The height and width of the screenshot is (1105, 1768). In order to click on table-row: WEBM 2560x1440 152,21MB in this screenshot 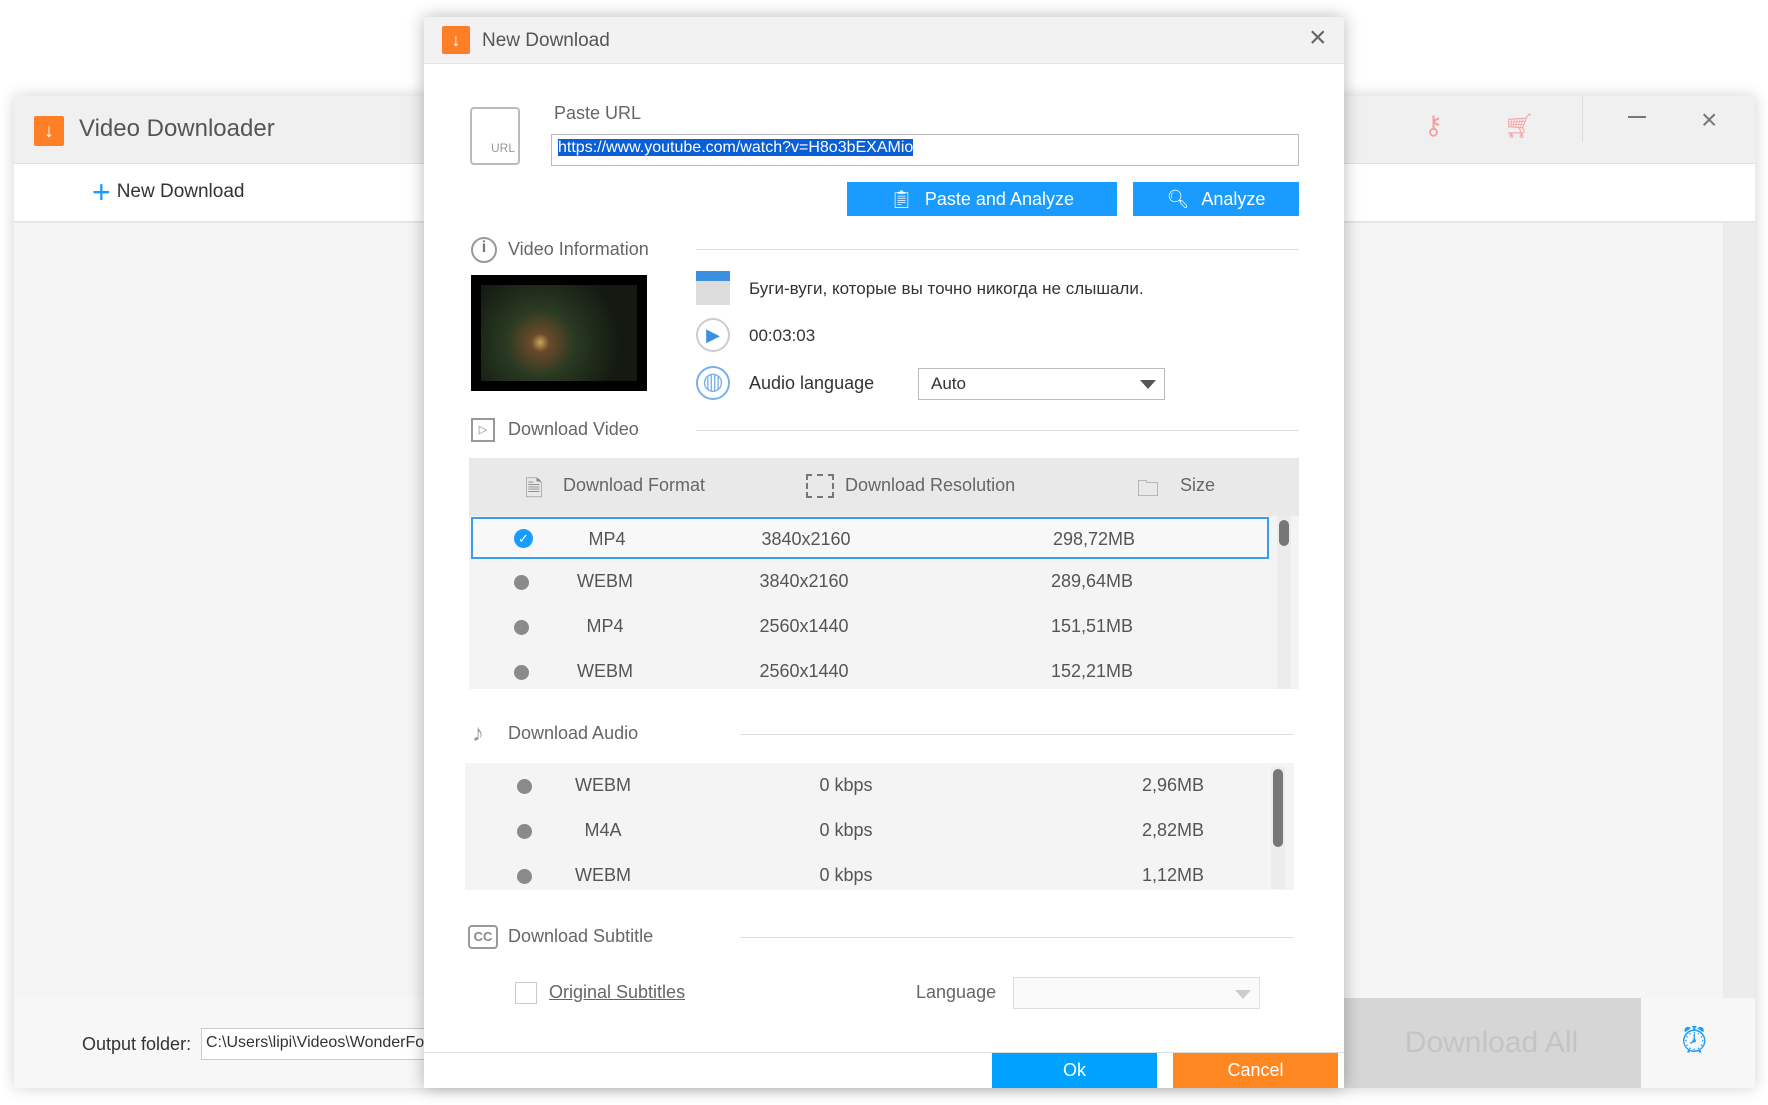, I will do `click(870, 673)`.